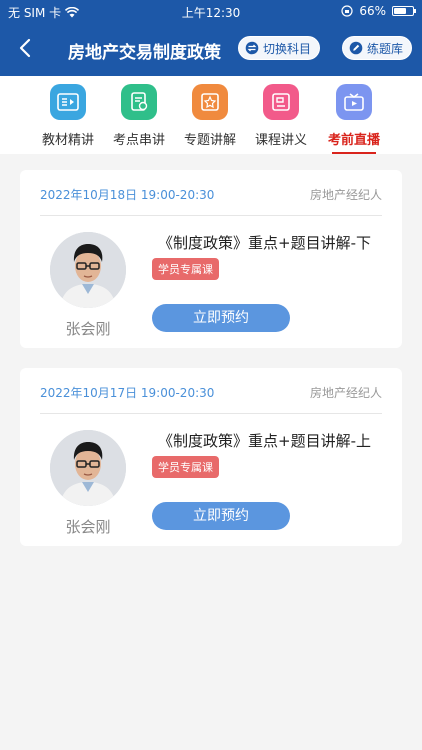  I want to click on tab-live: 考前直播, so click(354, 119).